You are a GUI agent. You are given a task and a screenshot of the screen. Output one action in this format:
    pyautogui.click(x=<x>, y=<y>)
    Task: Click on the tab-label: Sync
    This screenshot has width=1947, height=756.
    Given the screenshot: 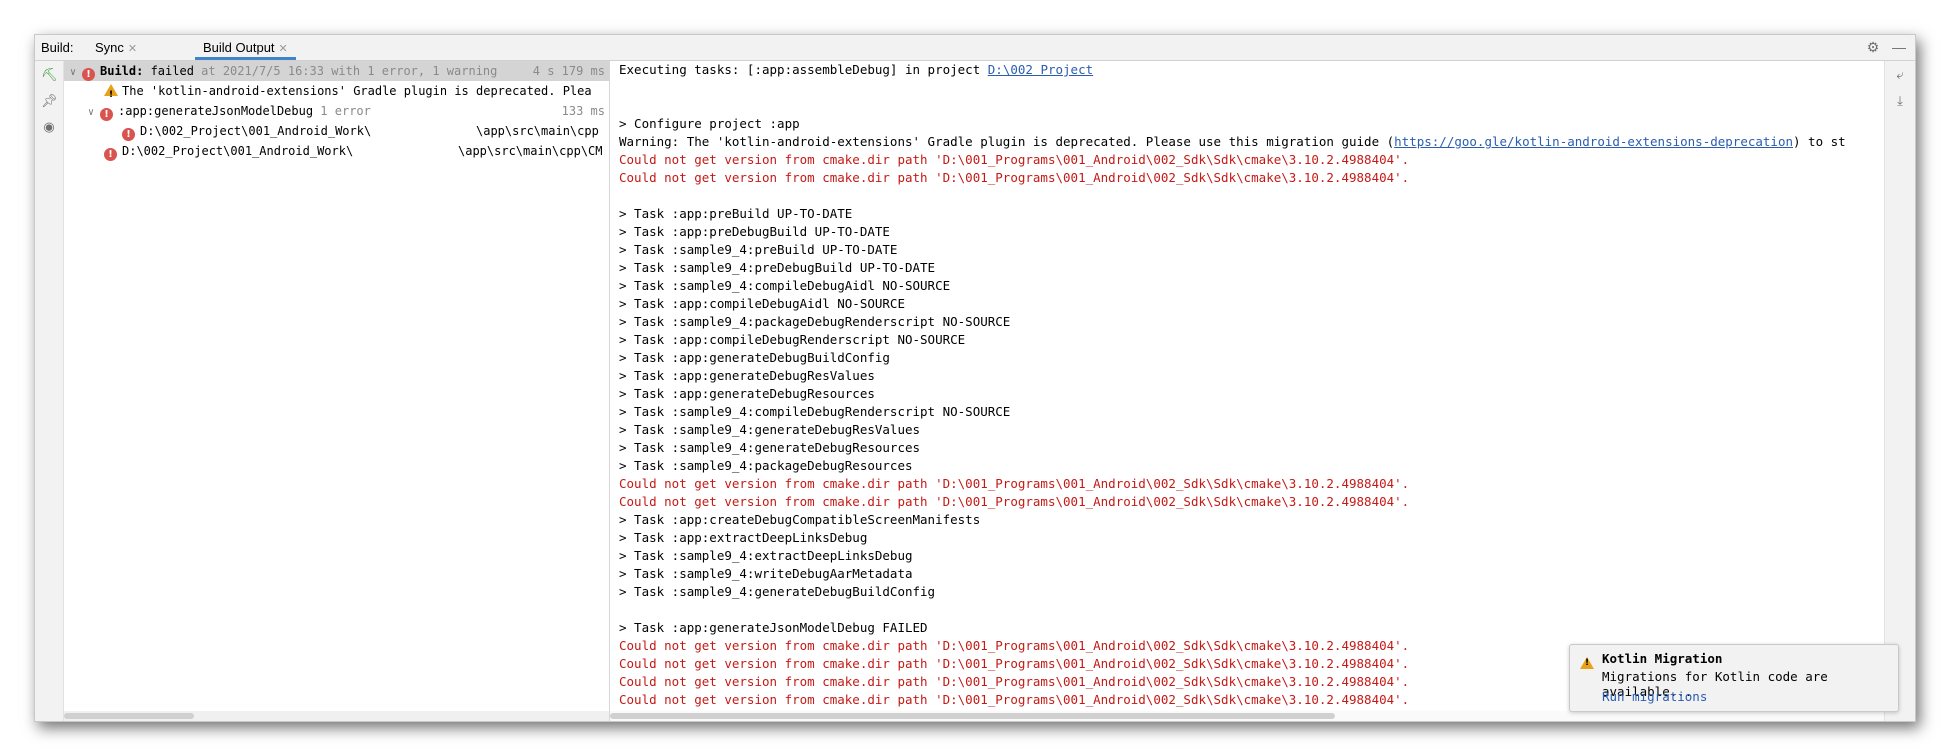 What is the action you would take?
    pyautogui.click(x=109, y=47)
    